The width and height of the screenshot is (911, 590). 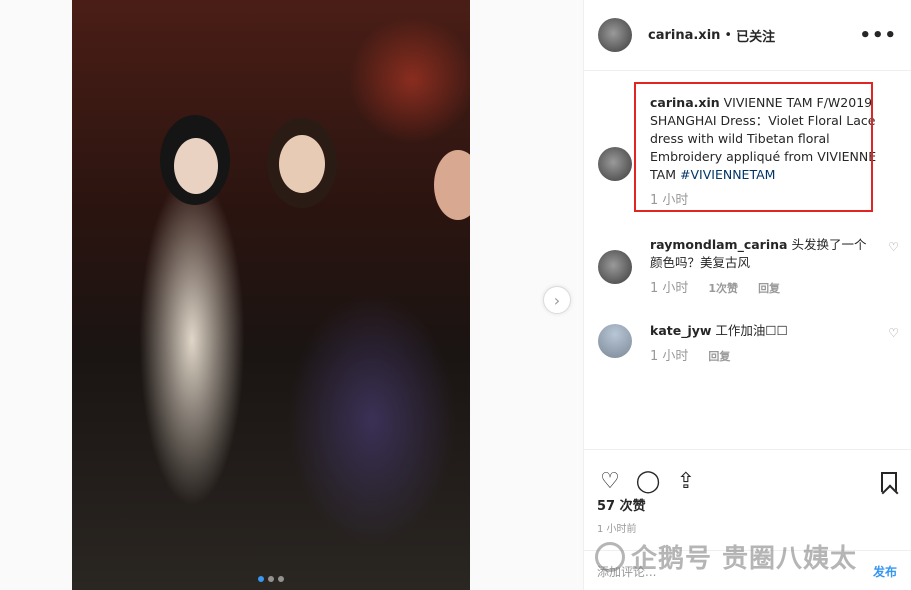 I want to click on posted-time: 1 小时前, so click(x=617, y=529).